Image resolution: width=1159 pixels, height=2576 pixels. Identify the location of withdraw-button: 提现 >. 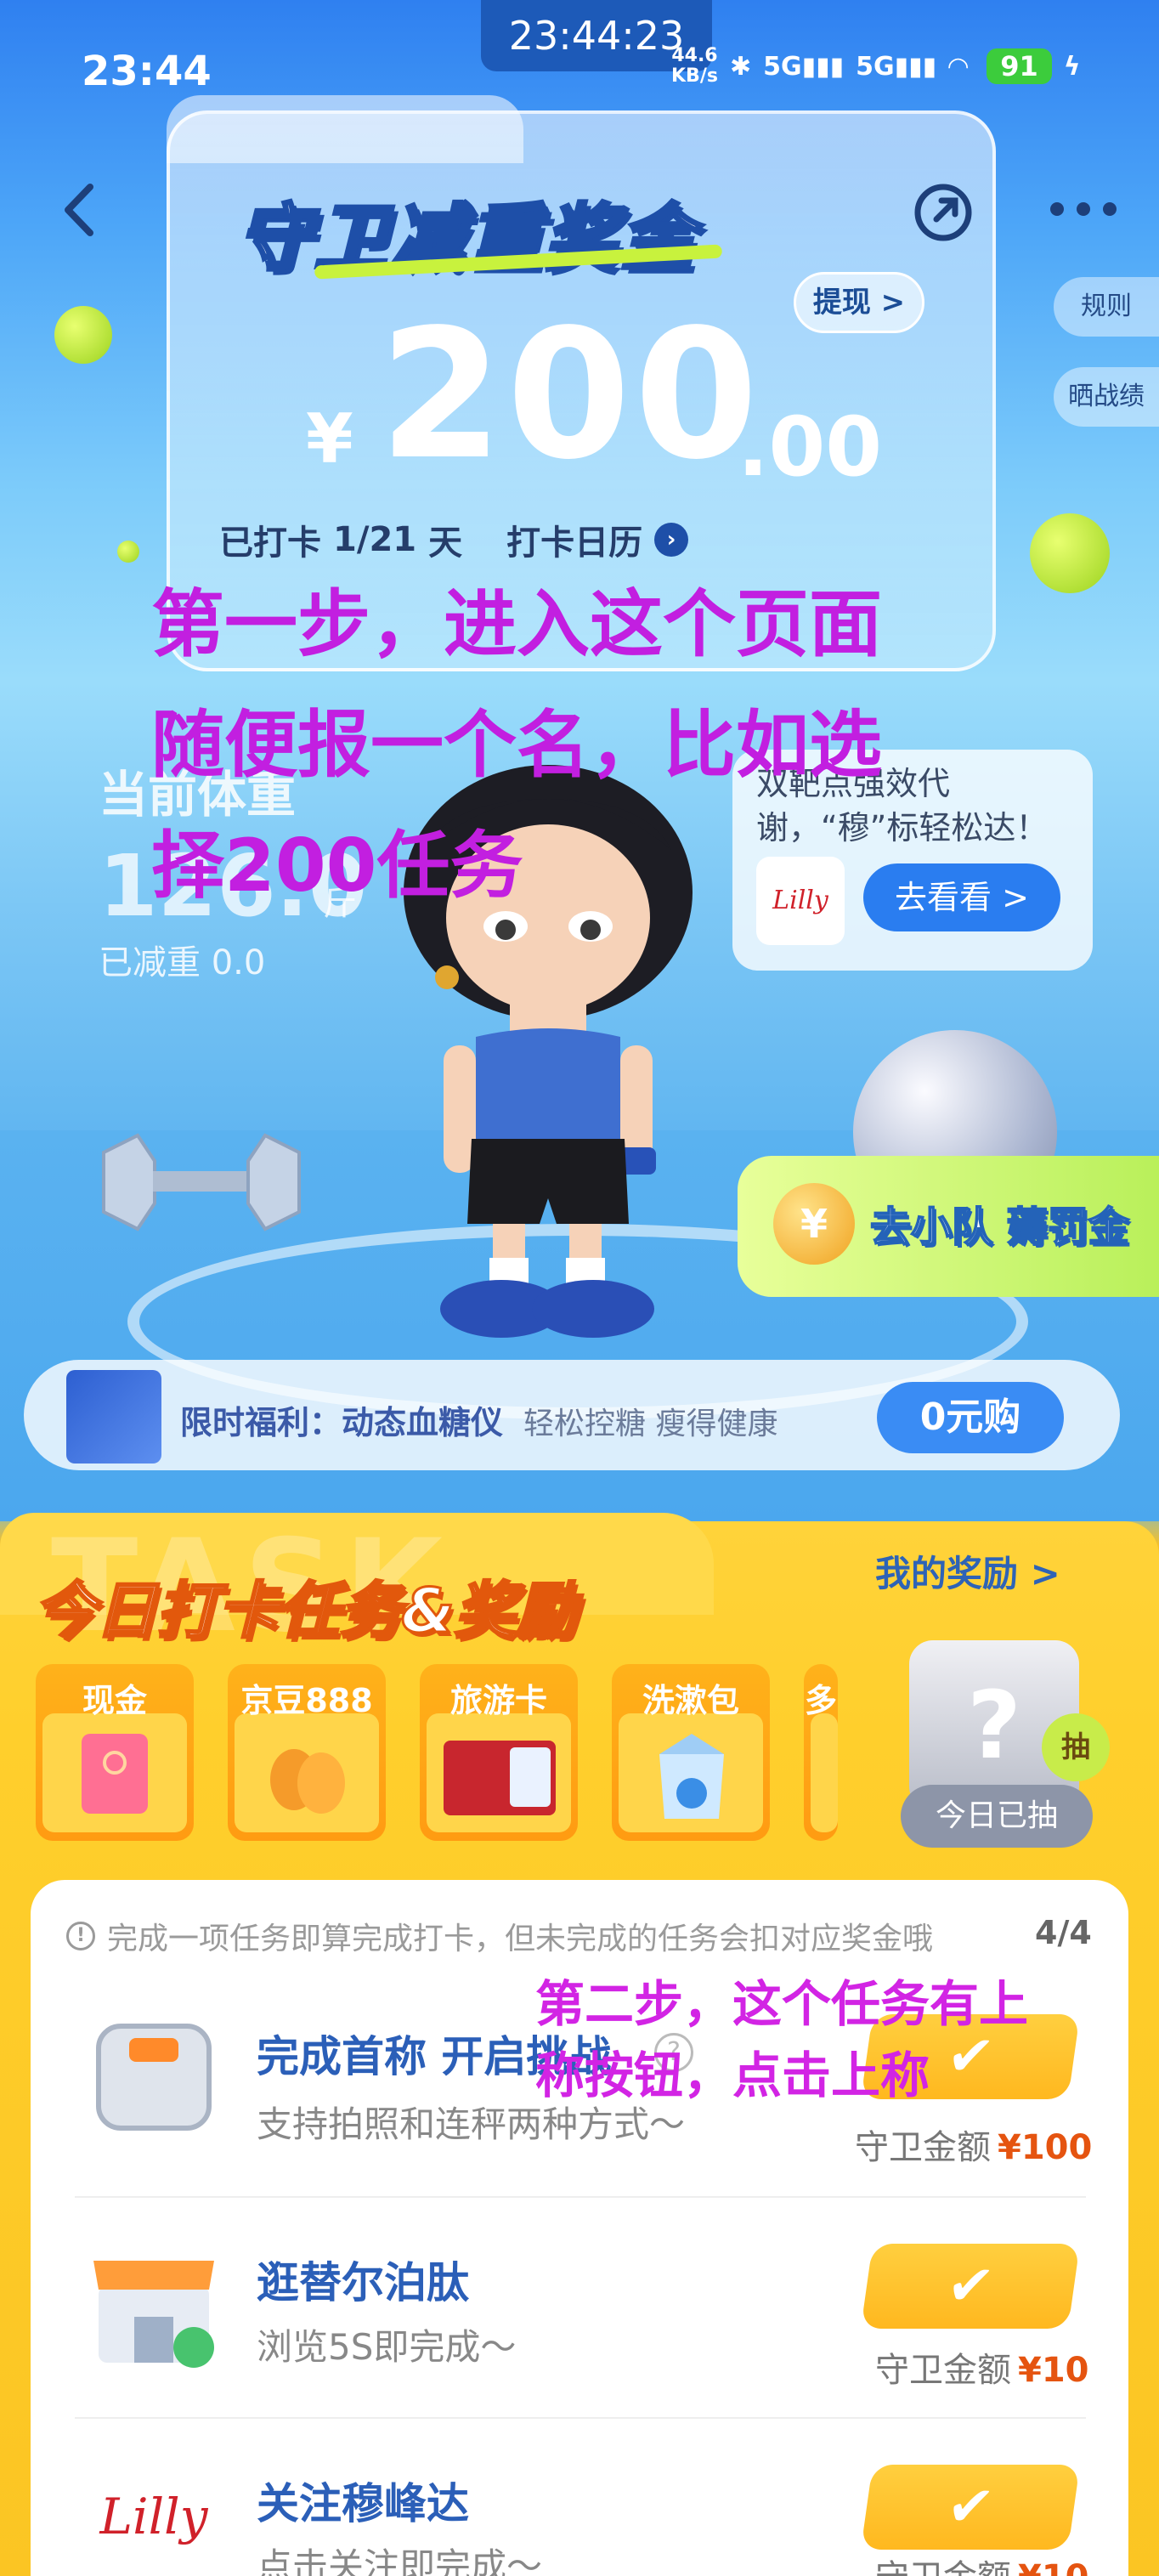
(859, 302).